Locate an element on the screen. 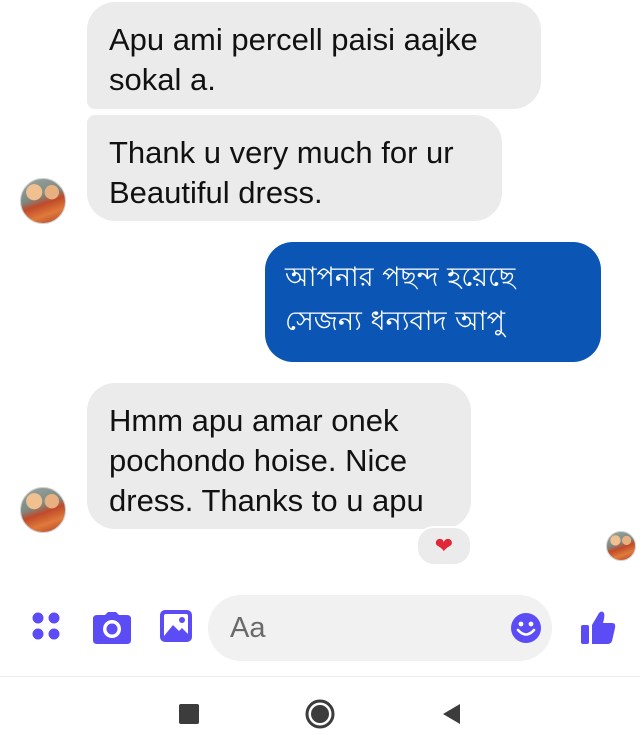 Image resolution: width=640 pixels, height=751 pixels. system-navigation-bar is located at coordinates (320, 713).